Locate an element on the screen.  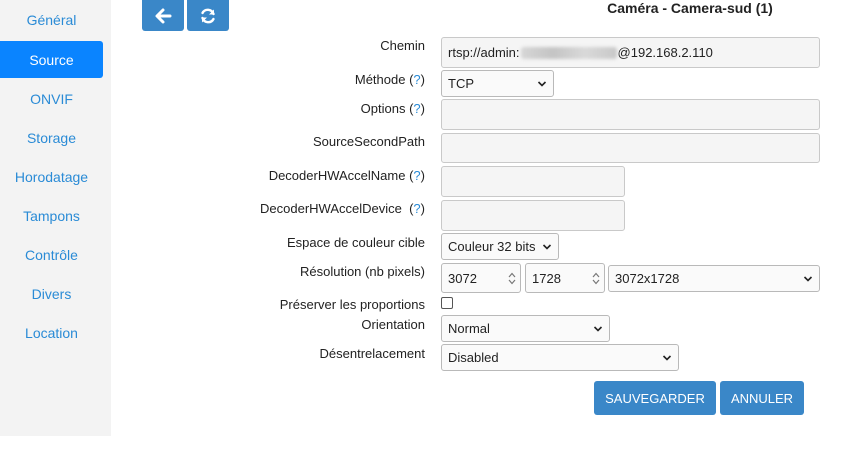
sidebar-item-tampons: Tampons is located at coordinates (51, 215).